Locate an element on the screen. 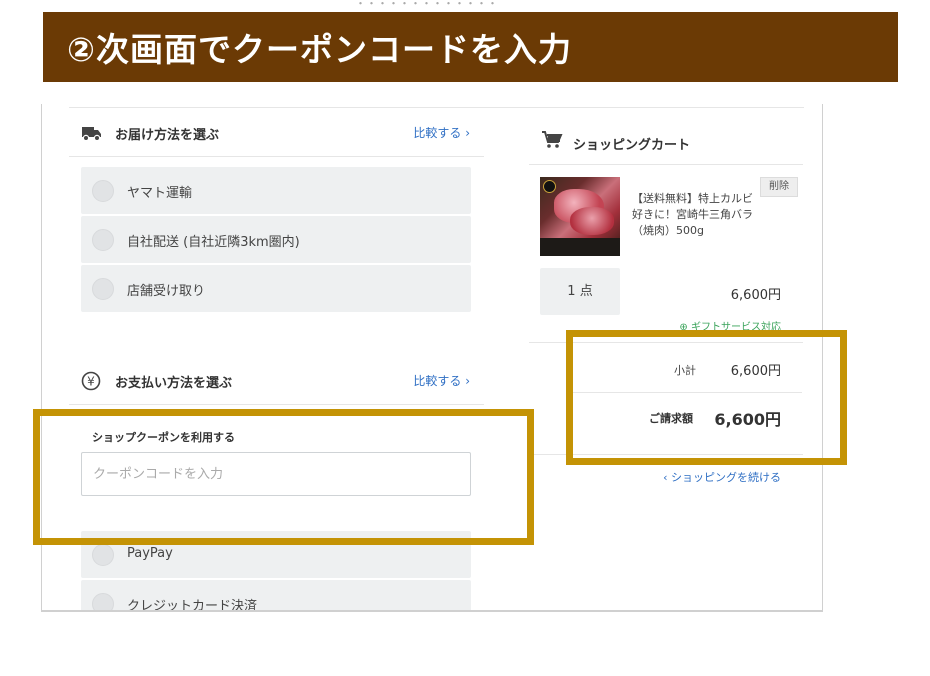 The width and height of the screenshot is (930, 676). payment-compare-link: 比較する › is located at coordinates (441, 380).